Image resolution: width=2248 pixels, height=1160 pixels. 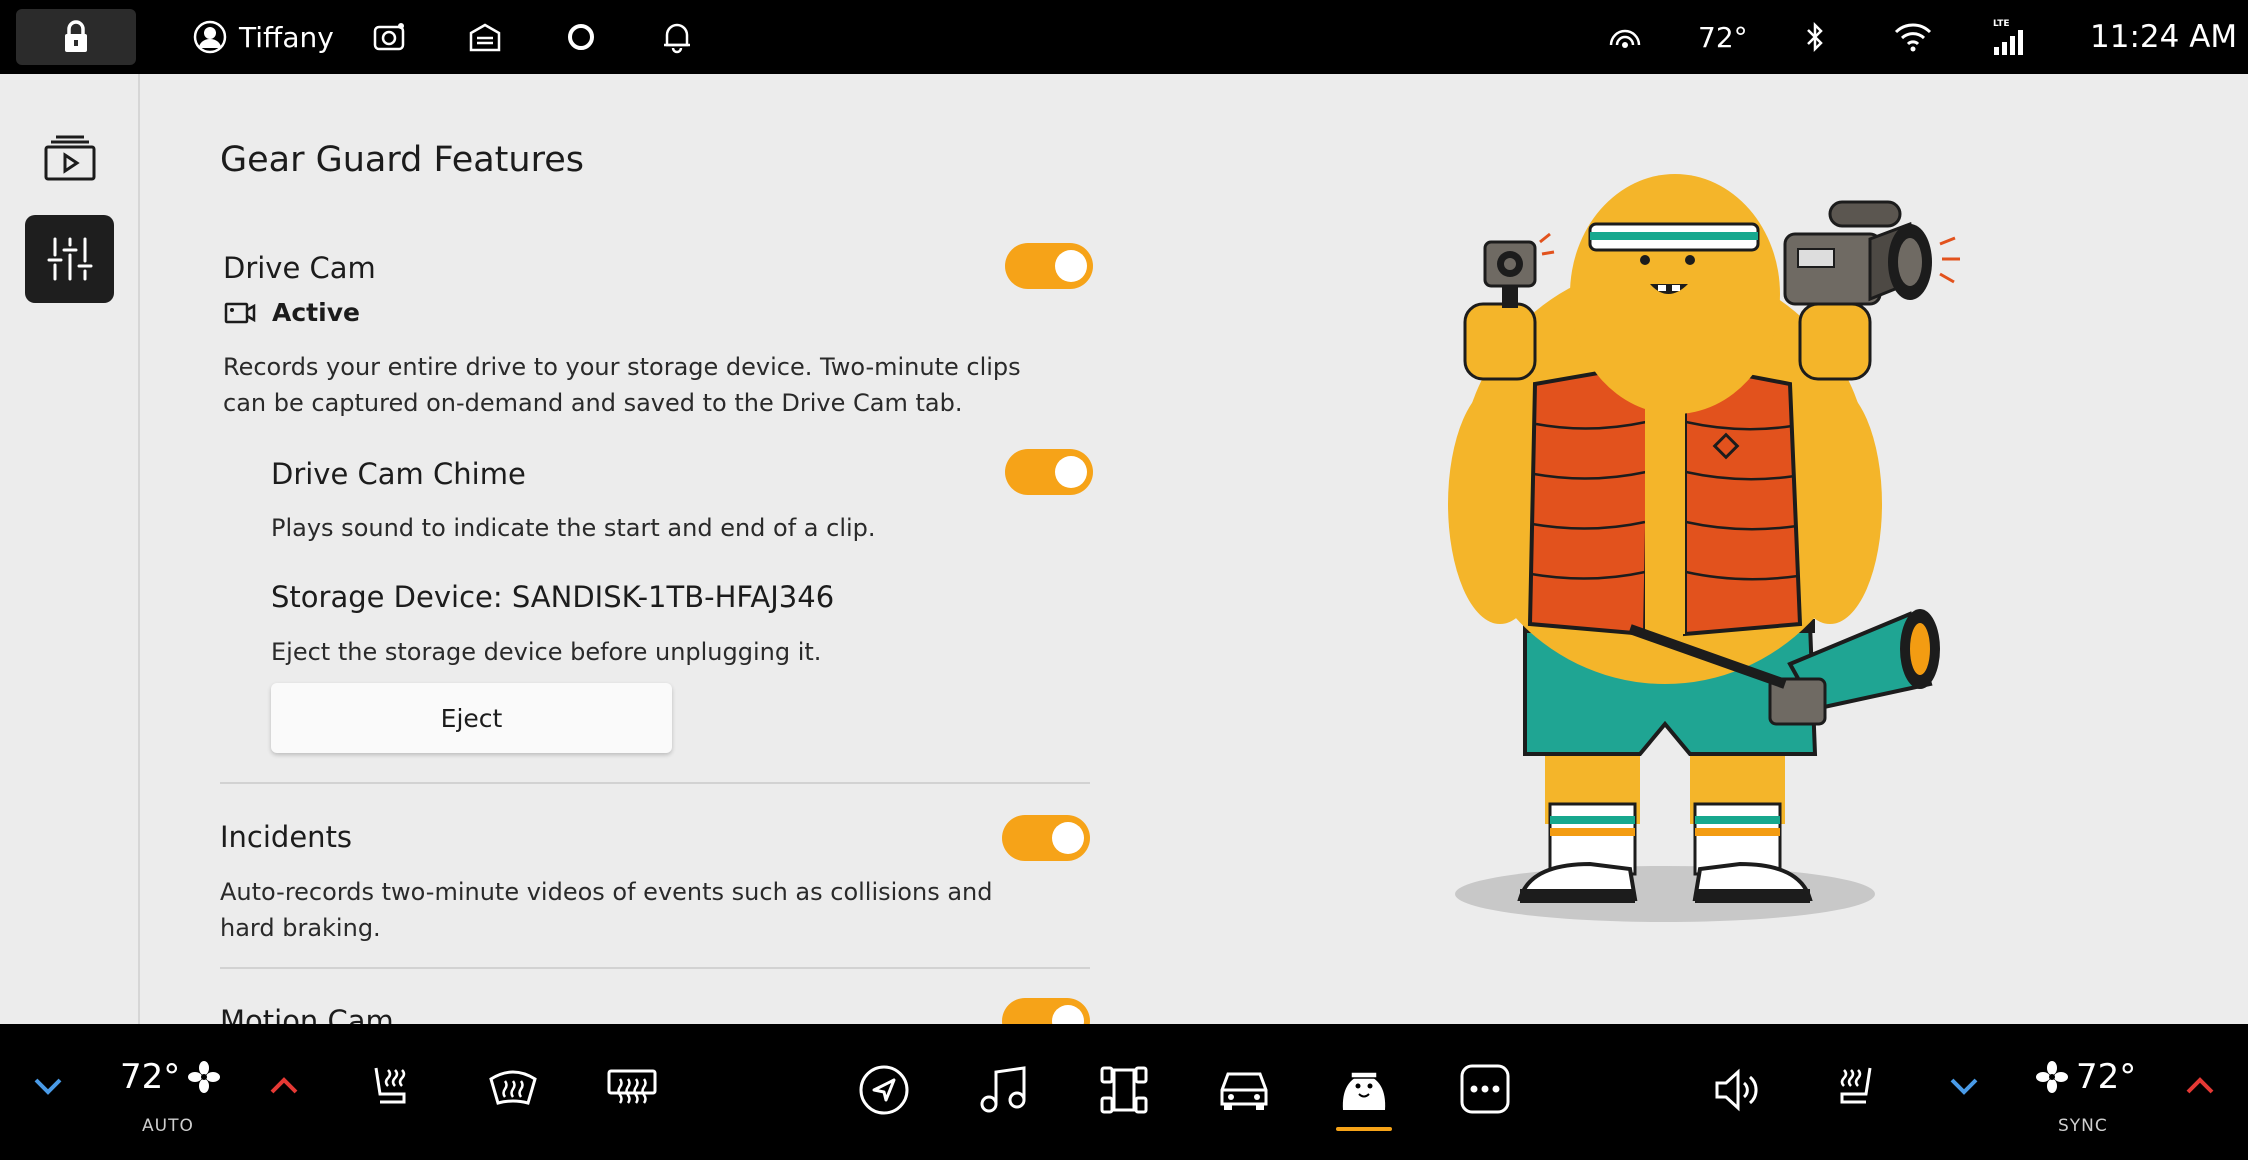 I want to click on navigation-button, so click(x=884, y=1090).